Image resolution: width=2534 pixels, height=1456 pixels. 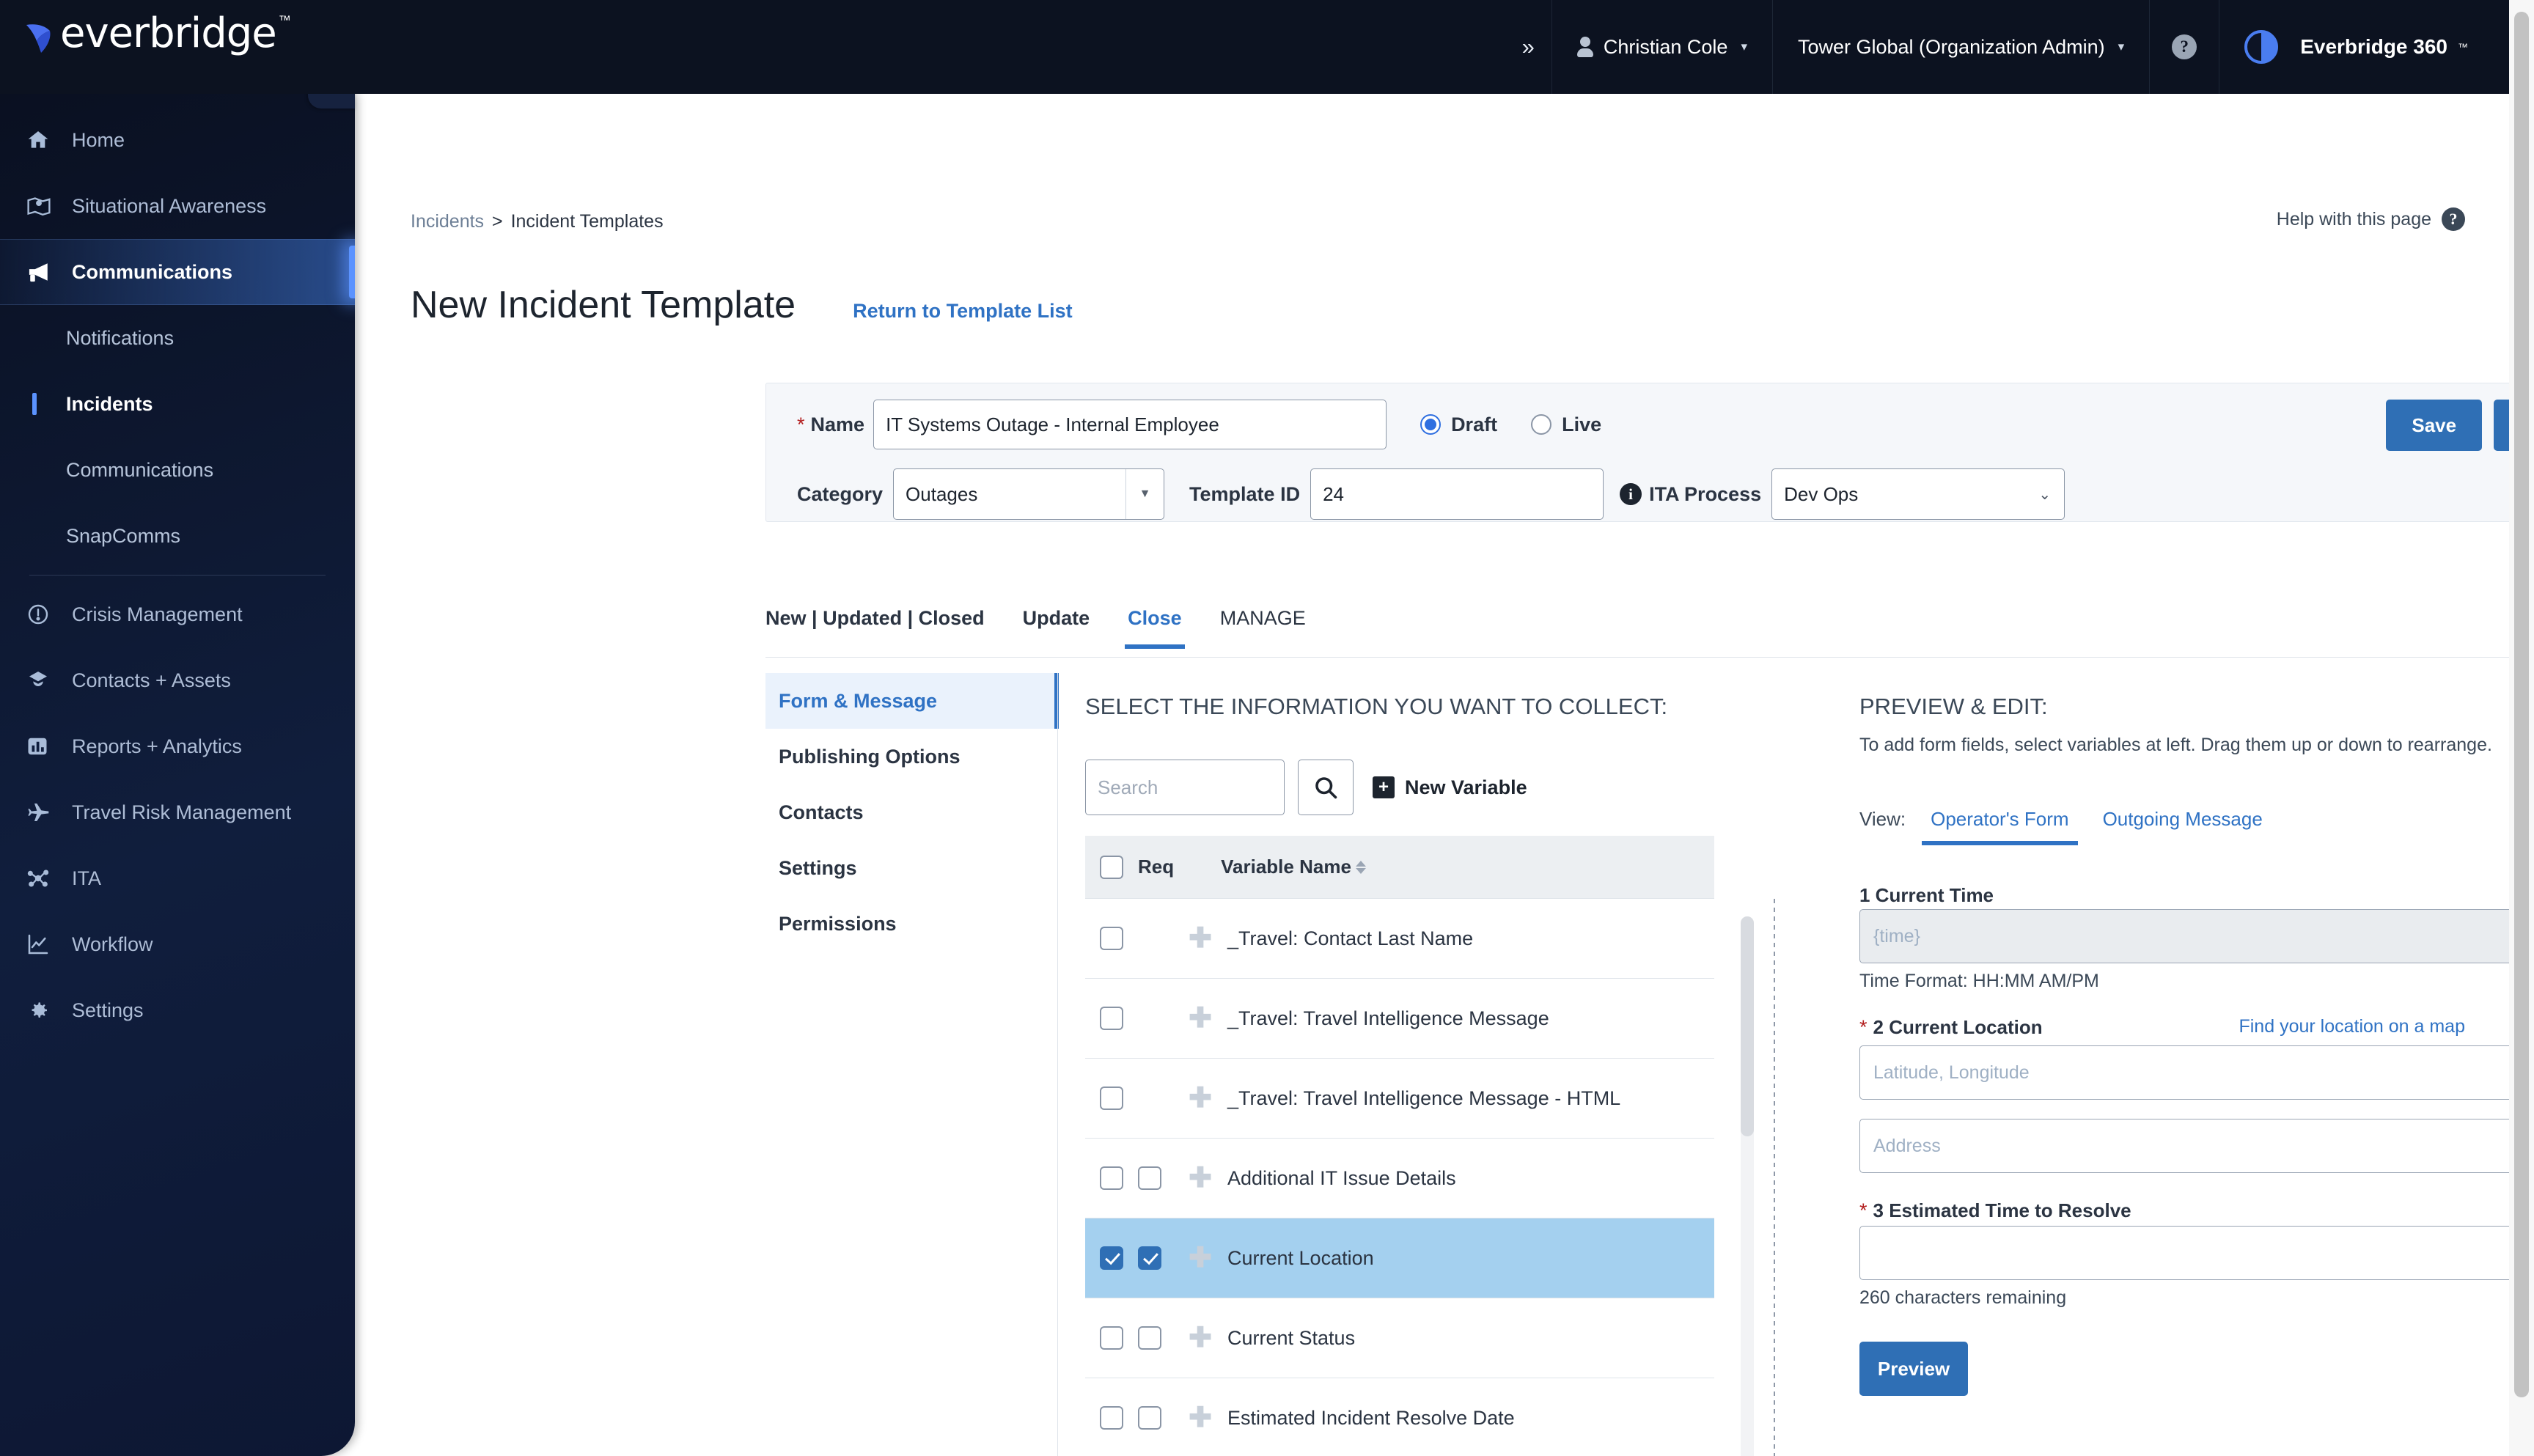 What do you see at coordinates (1130, 424) in the screenshot?
I see `template-name-input` at bounding box center [1130, 424].